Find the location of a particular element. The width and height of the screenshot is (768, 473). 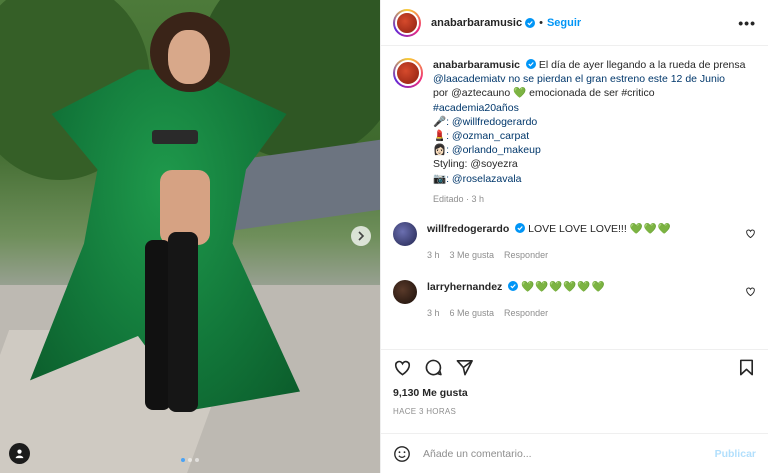

publish-button: Publicar is located at coordinates (735, 454).